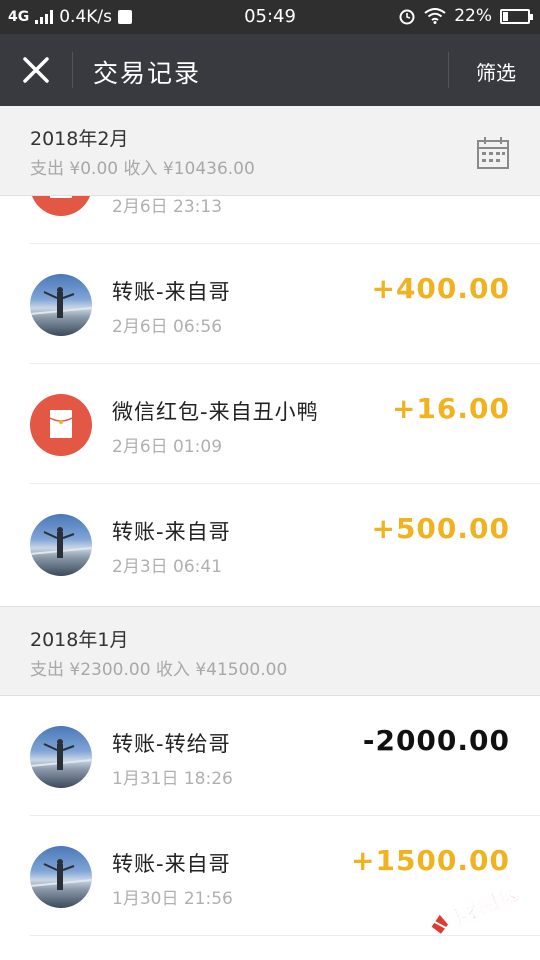 This screenshot has height=960, width=540. Describe the element at coordinates (171, 744) in the screenshot. I see `transaction-title: 转账-转给哥` at that location.